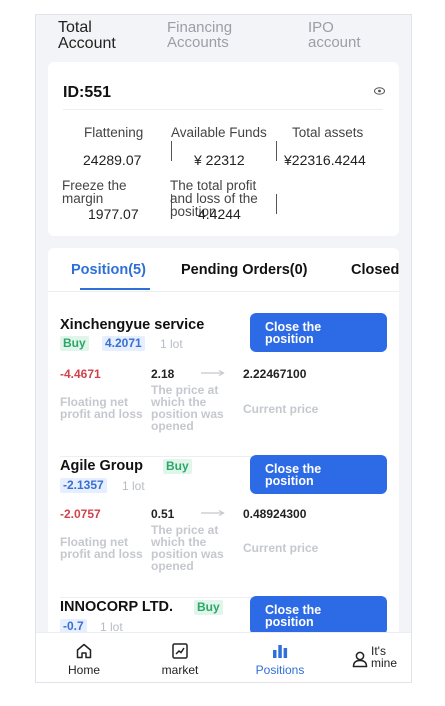  What do you see at coordinates (275, 374) in the screenshot?
I see `current-price-value: 2.22467100` at bounding box center [275, 374].